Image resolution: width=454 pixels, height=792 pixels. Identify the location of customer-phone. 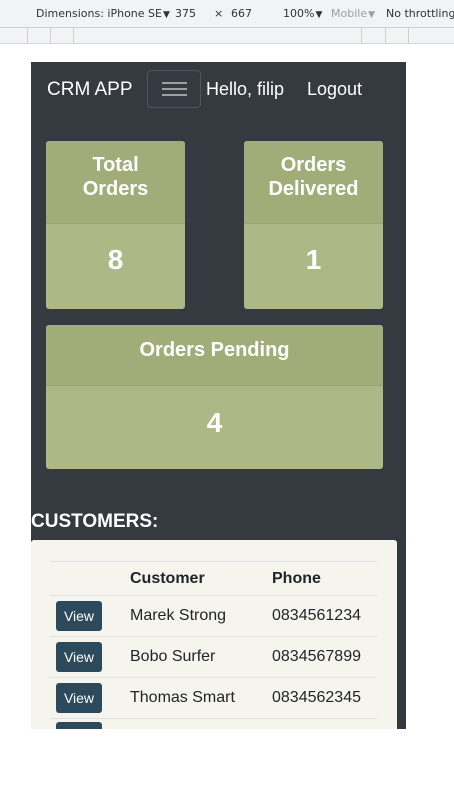
(321, 723).